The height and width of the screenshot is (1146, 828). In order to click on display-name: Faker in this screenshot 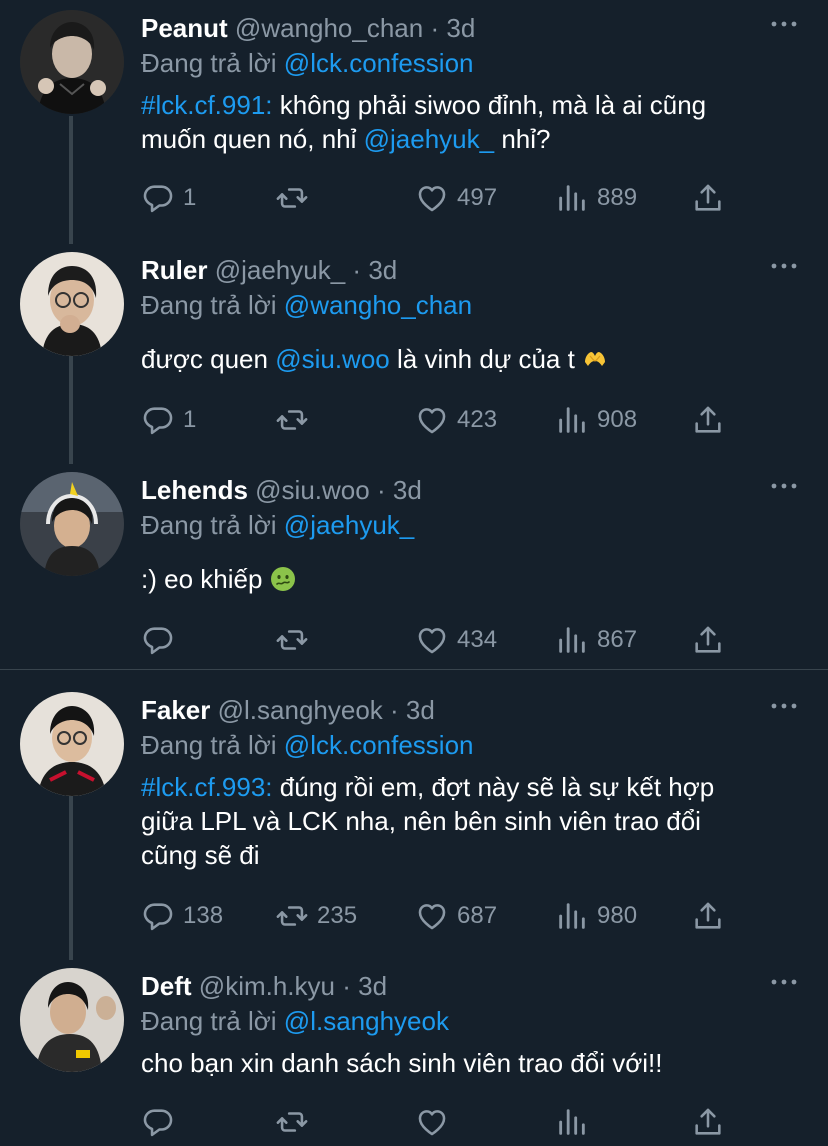, I will do `click(175, 710)`.